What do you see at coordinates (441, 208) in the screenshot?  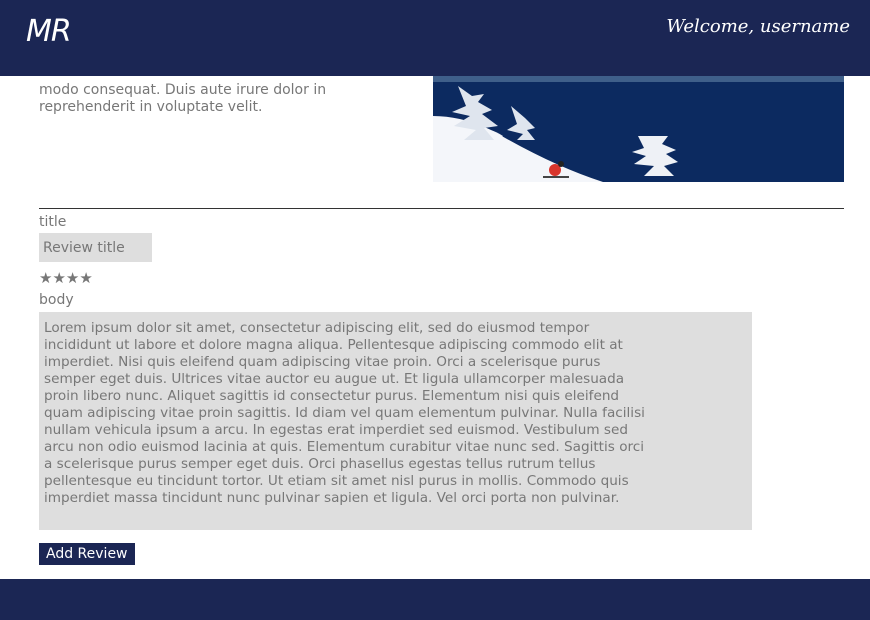 I see `section-divider` at bounding box center [441, 208].